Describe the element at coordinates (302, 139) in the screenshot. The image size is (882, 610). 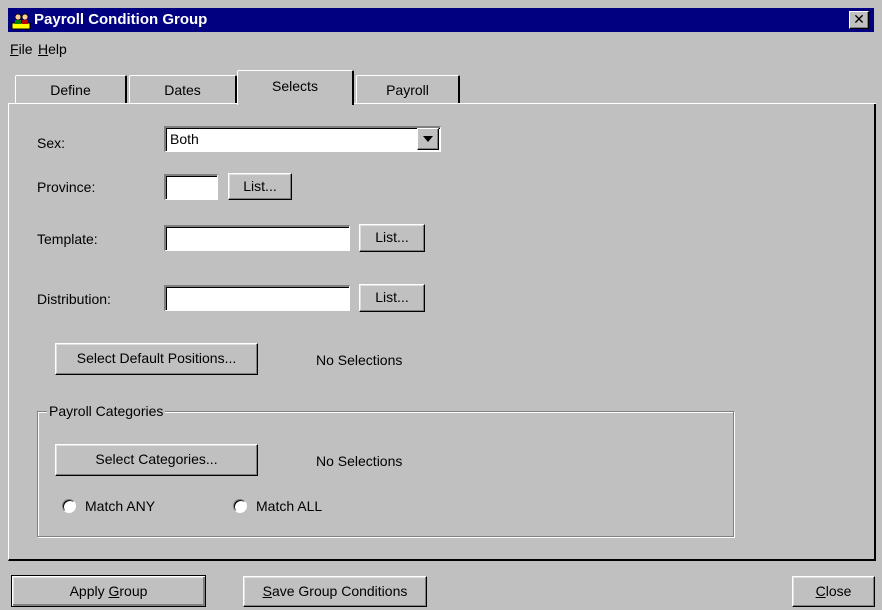
I see `sex-select: Both` at that location.